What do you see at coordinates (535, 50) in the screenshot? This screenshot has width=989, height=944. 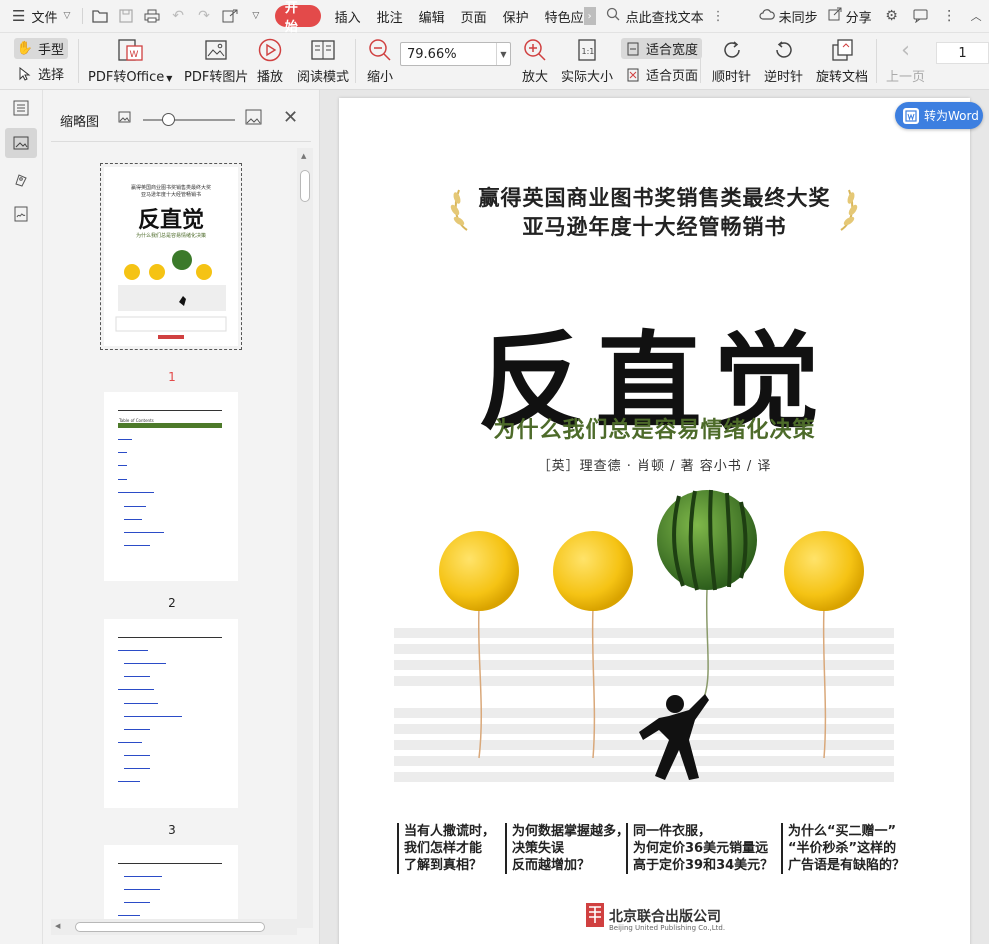 I see `zoom-in-icon` at bounding box center [535, 50].